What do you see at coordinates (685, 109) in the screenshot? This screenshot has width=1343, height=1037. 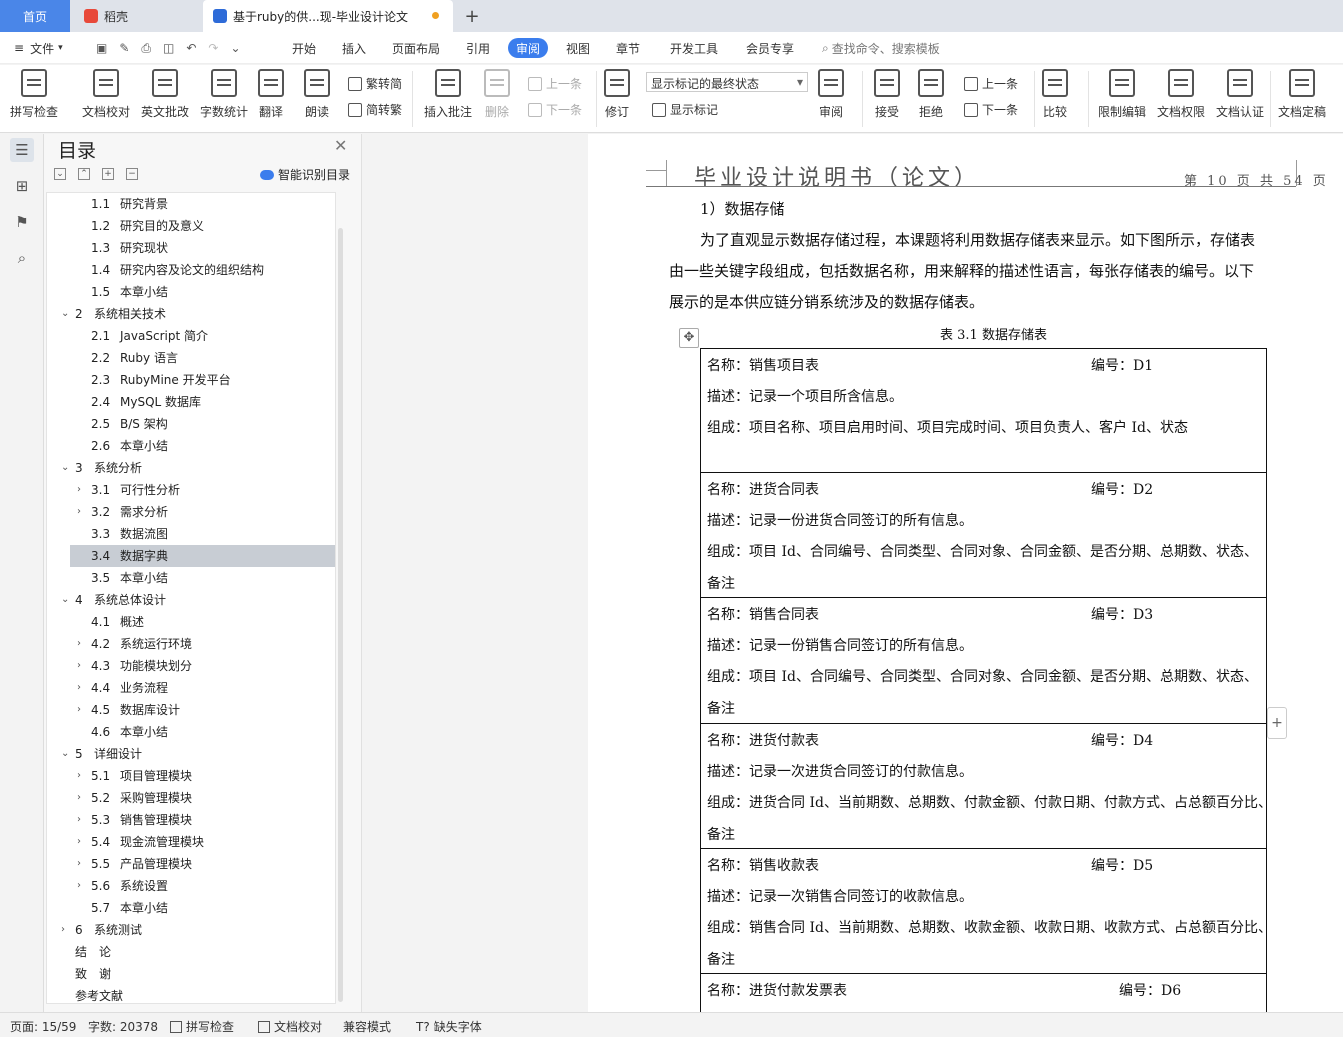 I see `show-markup-button: 显示标记` at bounding box center [685, 109].